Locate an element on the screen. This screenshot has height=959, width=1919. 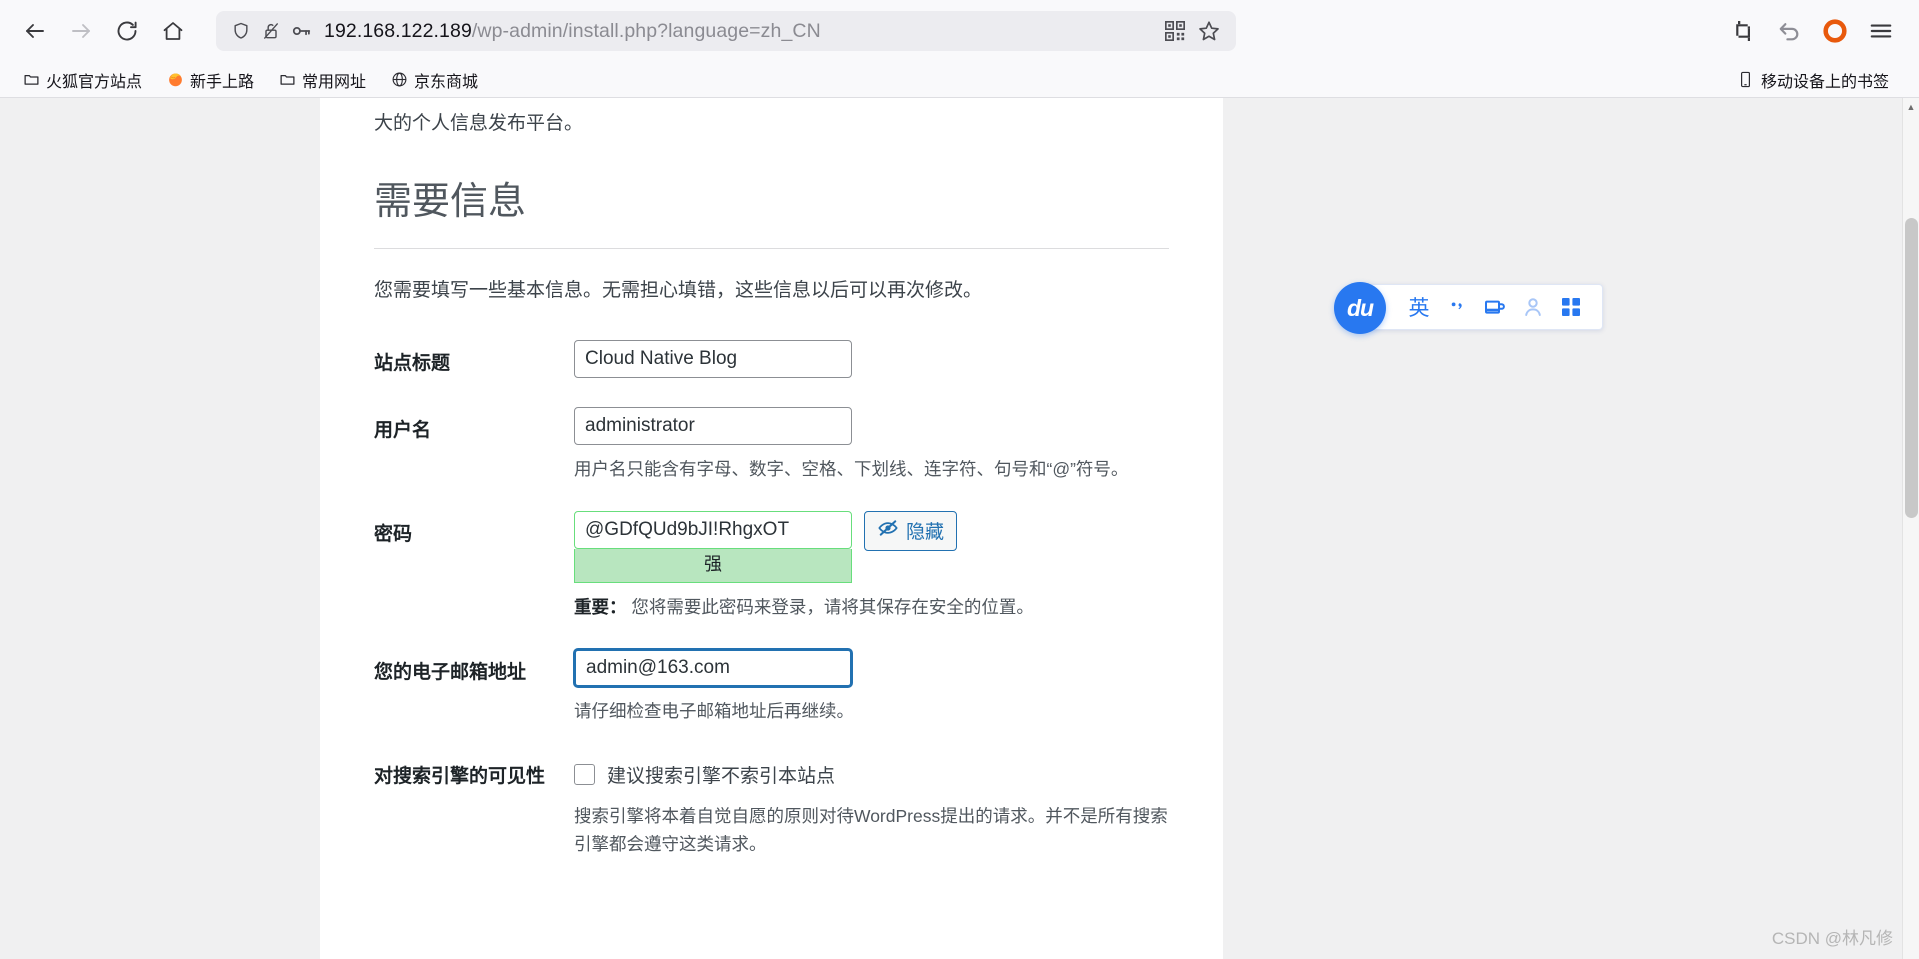
reload-icon is located at coordinates (127, 31).